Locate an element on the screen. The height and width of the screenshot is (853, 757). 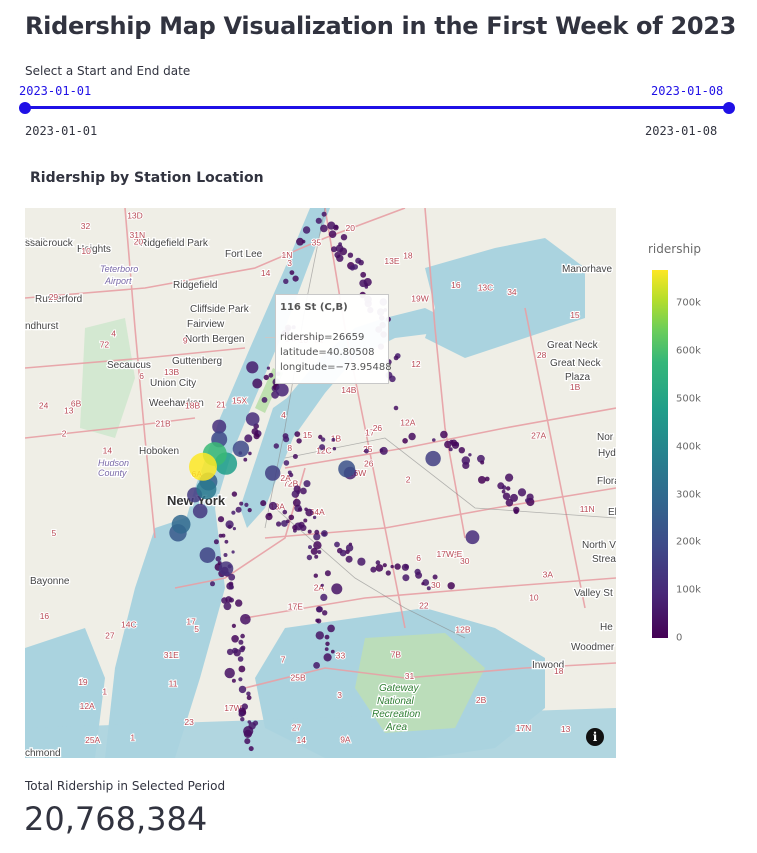
date-range-slider-track is located at coordinates (377, 107).